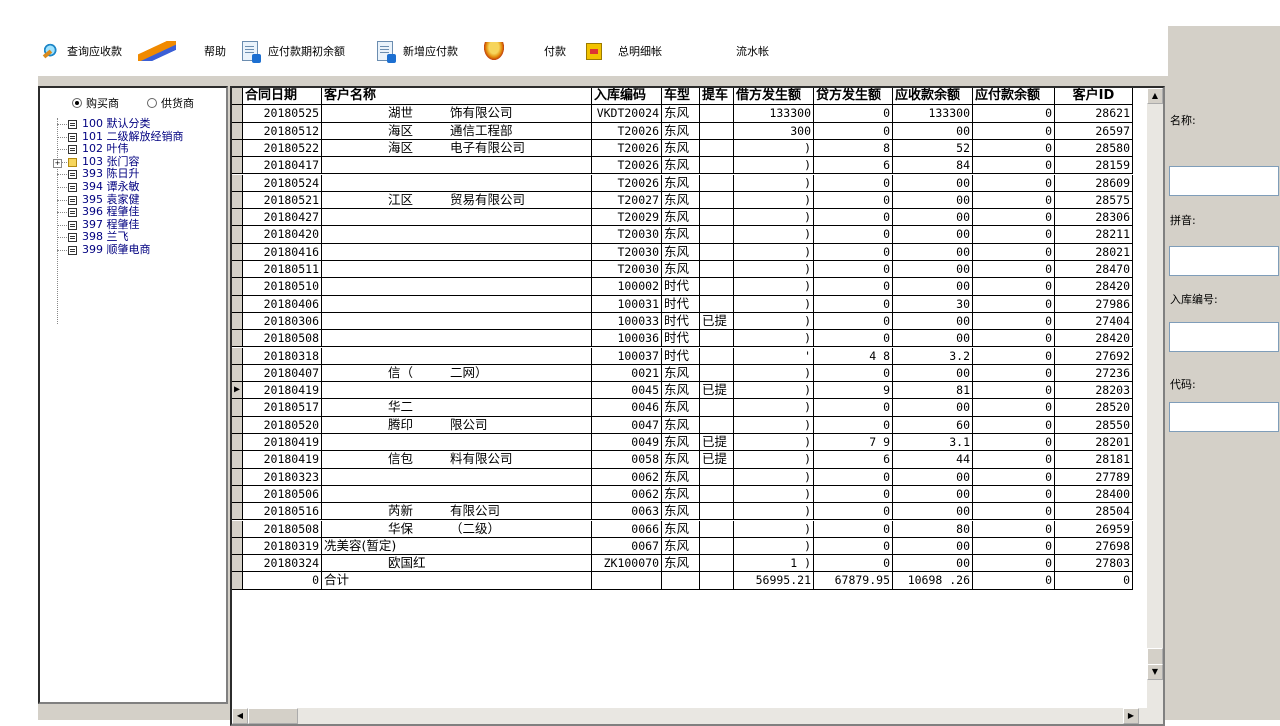 The image size is (1280, 726). Describe the element at coordinates (1094, 304) in the screenshot. I see `customer-id-cell: 27986` at that location.